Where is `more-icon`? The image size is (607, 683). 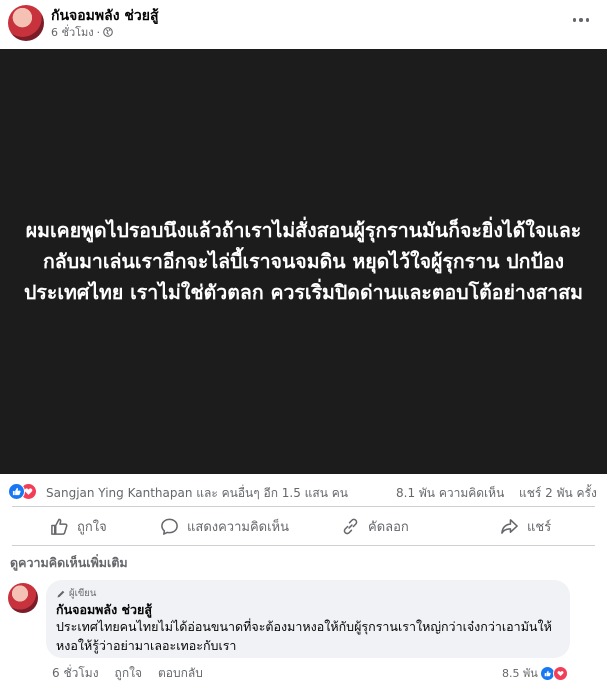 more-icon is located at coordinates (574, 20).